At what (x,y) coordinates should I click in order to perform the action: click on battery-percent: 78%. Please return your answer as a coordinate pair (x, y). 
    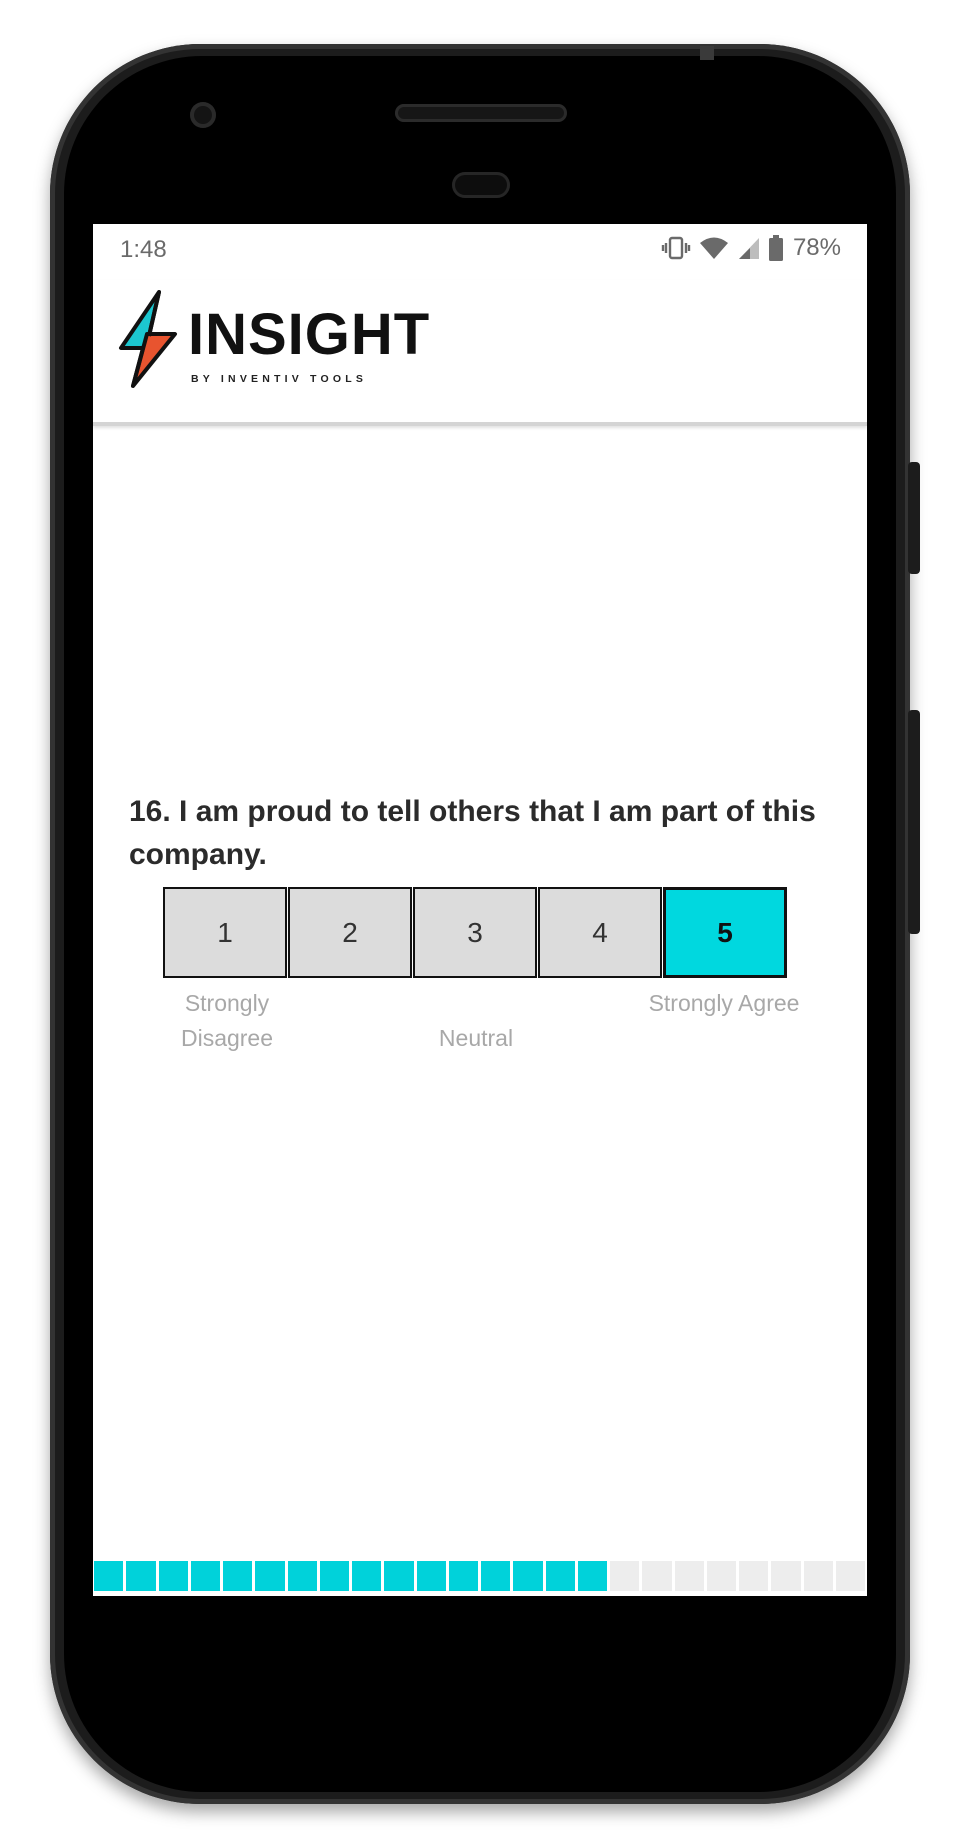
    Looking at the image, I should click on (816, 247).